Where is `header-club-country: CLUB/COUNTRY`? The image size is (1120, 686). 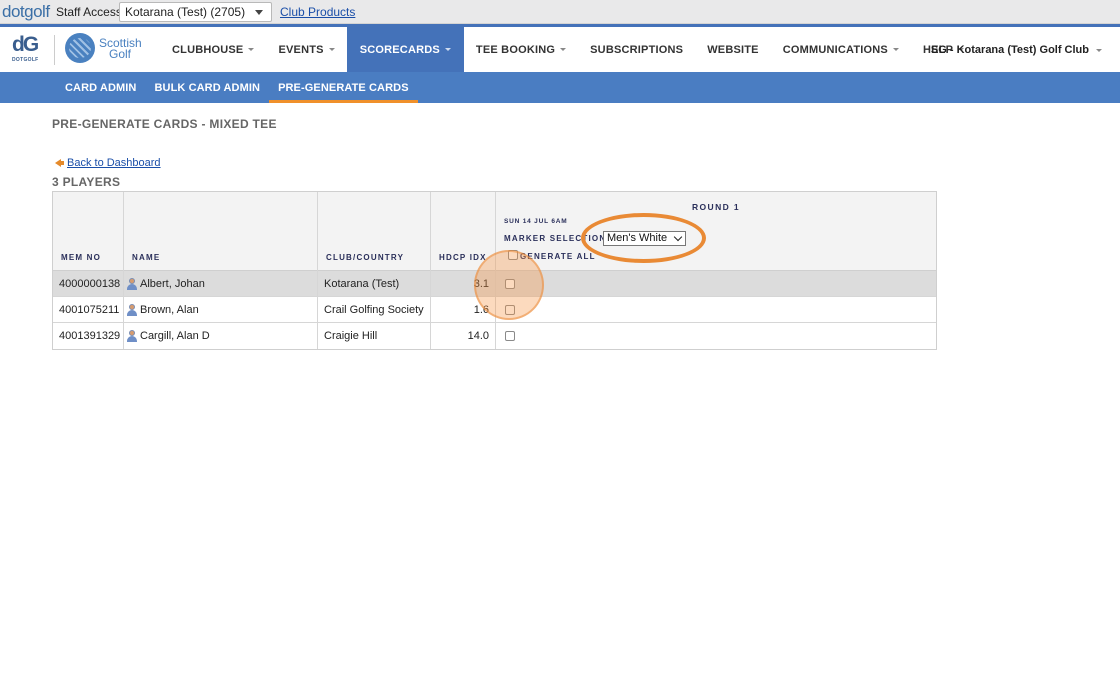
header-club-country: CLUB/COUNTRY is located at coordinates (374, 231).